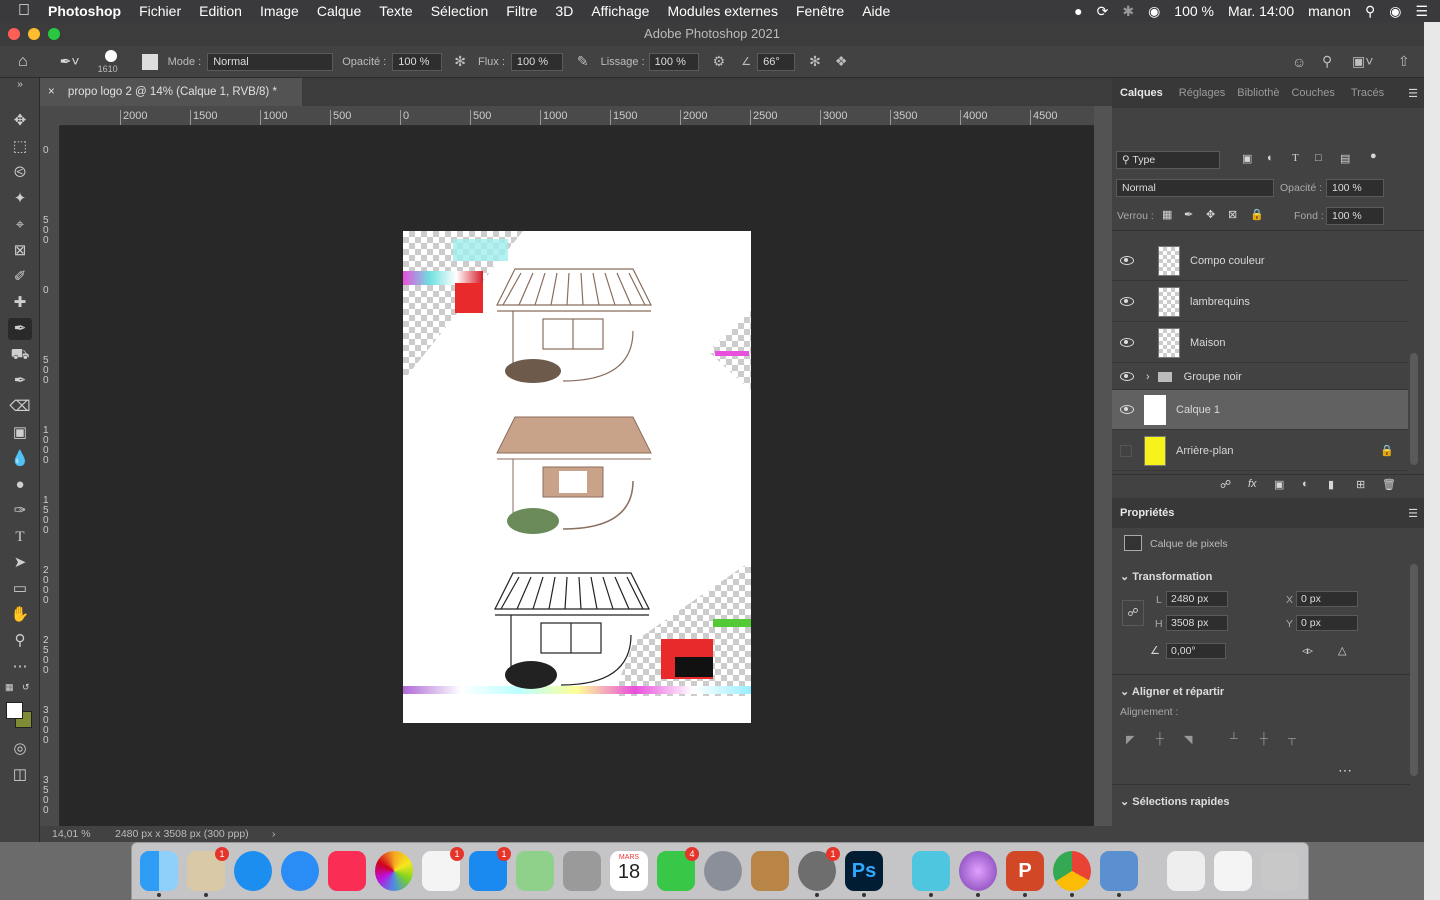 The height and width of the screenshot is (900, 1440). I want to click on layer-row: Maison, so click(1260, 343).